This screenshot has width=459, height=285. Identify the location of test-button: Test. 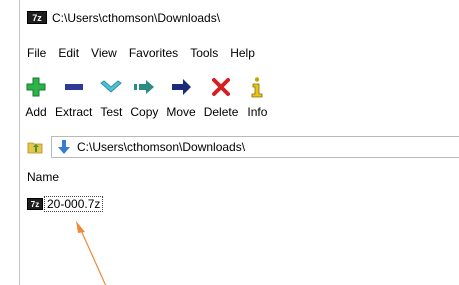
(111, 102).